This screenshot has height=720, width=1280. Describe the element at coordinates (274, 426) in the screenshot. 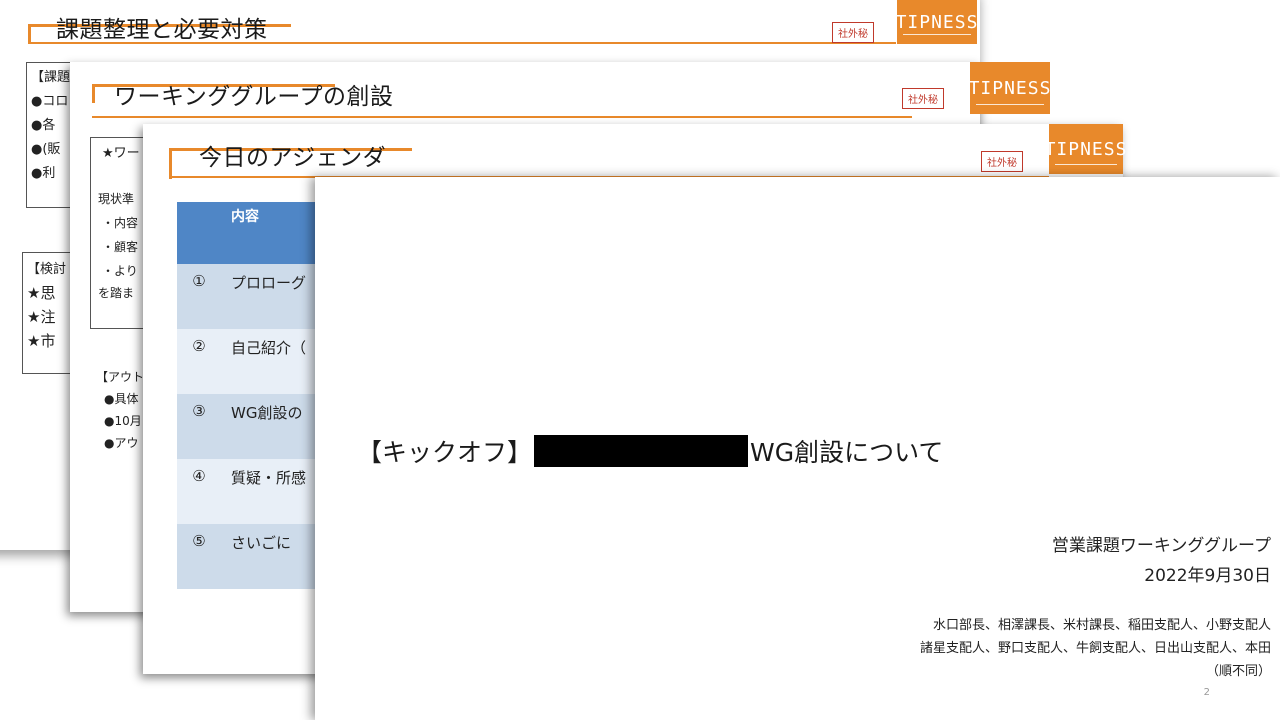

I see `row-text: WG創設の` at that location.